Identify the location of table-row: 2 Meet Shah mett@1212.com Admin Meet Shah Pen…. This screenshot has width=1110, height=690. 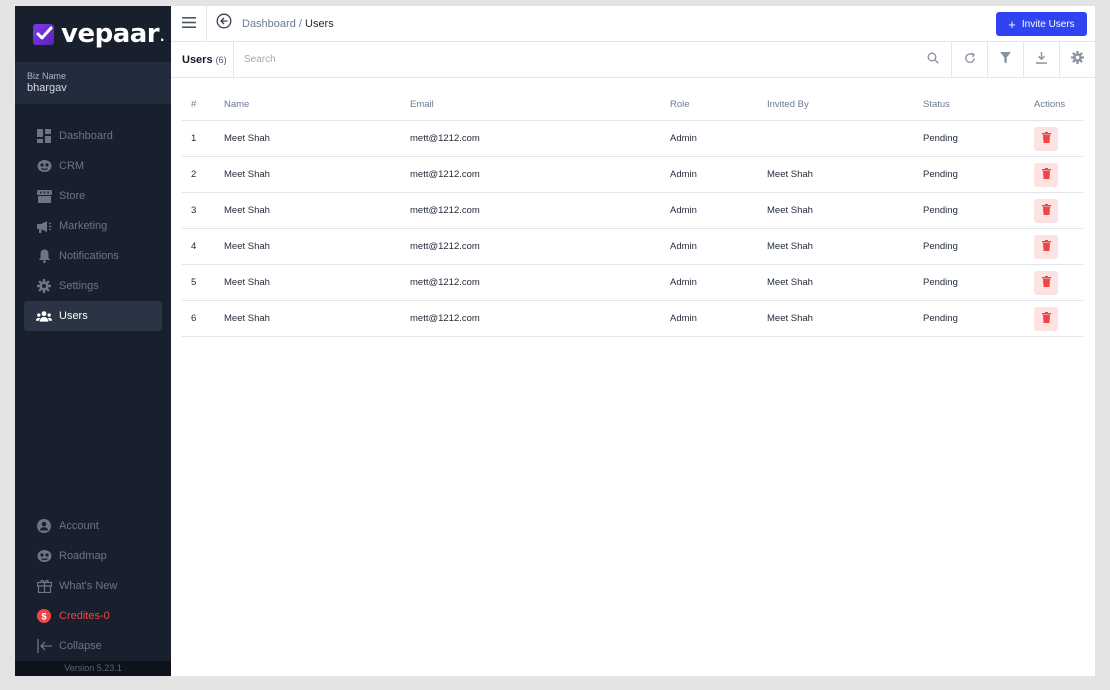
(632, 175).